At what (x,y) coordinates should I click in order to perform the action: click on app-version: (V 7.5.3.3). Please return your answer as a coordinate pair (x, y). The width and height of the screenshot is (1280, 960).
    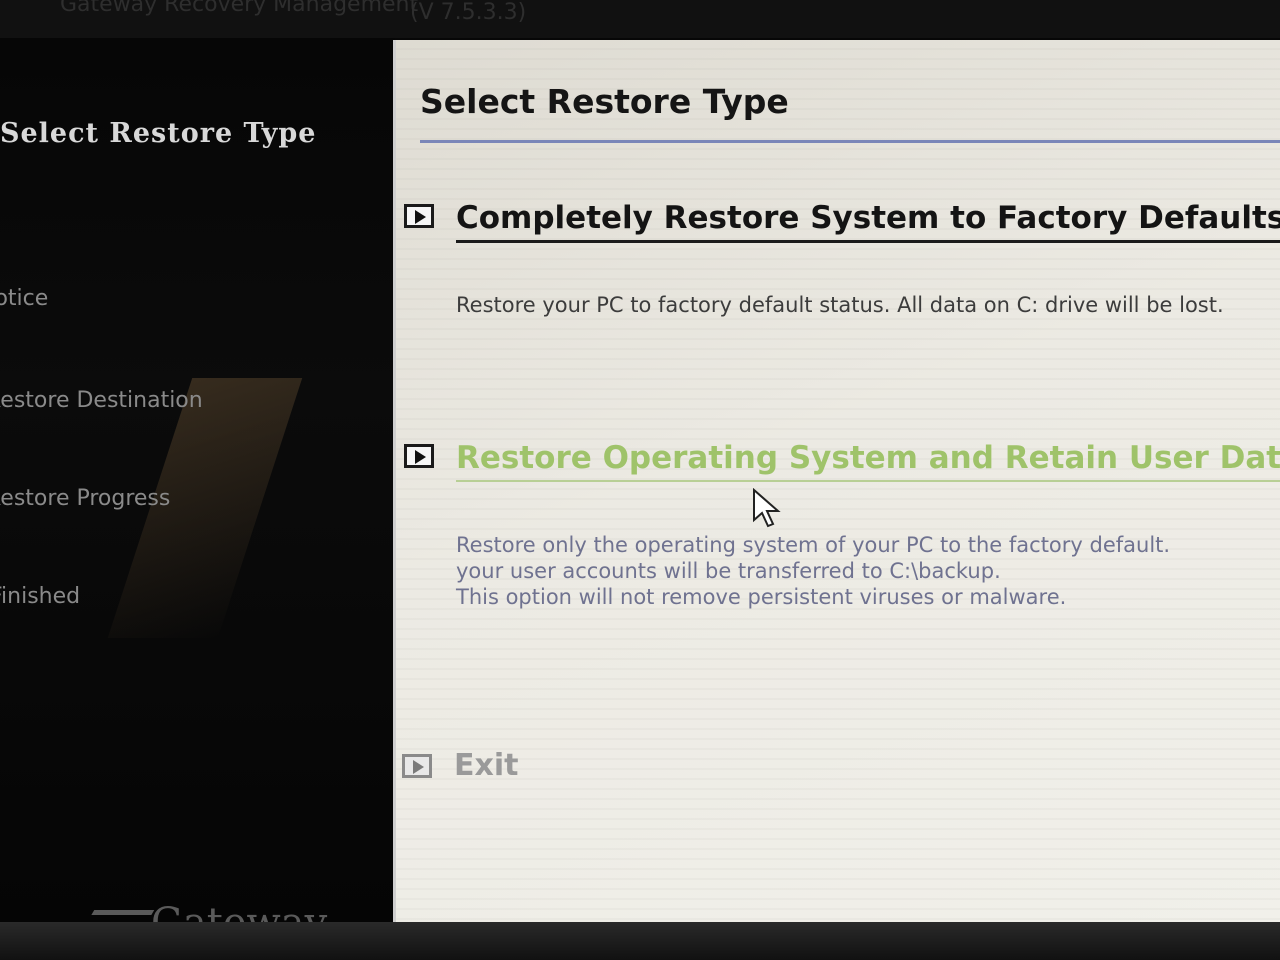
    Looking at the image, I should click on (468, 12).